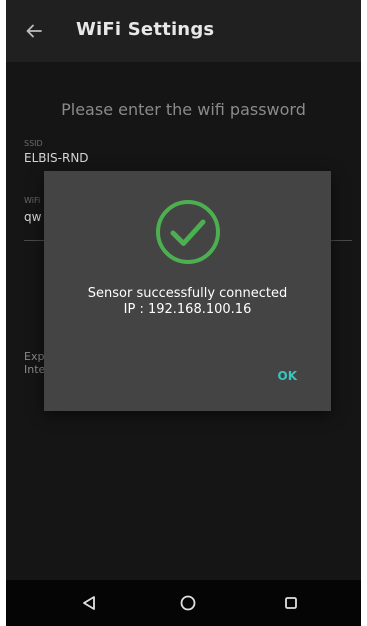 The image size is (367, 626). I want to click on nav-recents-icon, so click(291, 603).